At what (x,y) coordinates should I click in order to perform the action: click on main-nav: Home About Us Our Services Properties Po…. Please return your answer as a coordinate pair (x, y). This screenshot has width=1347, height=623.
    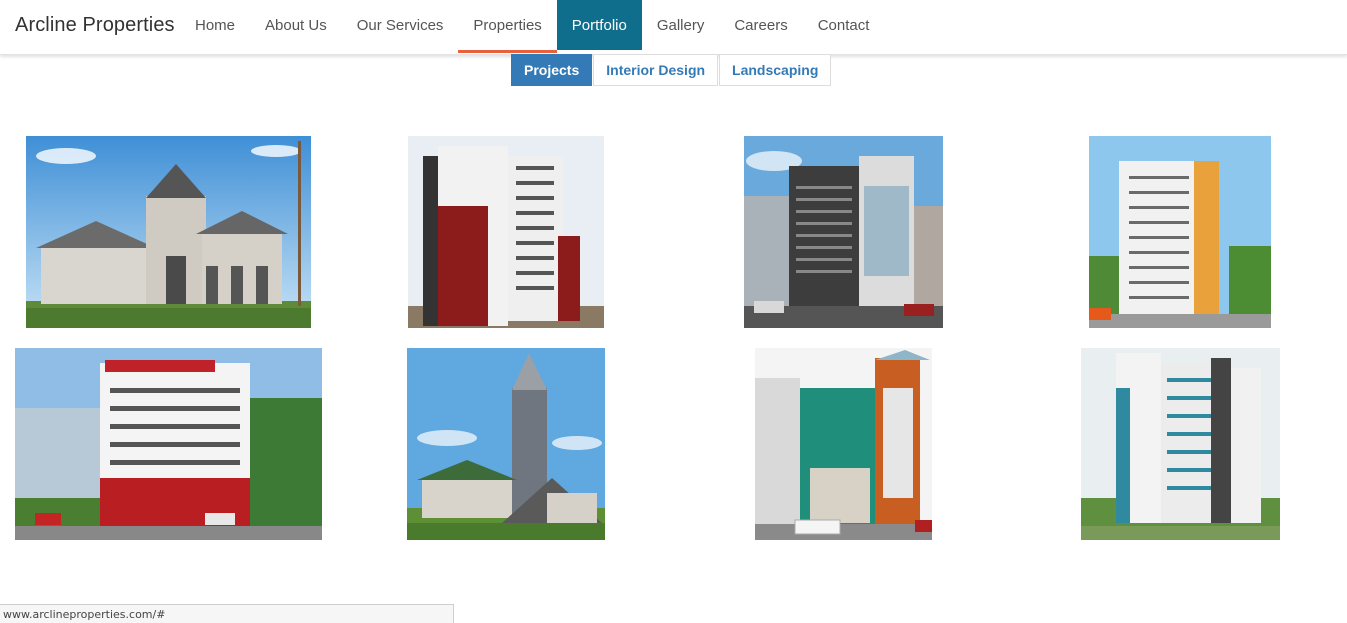
    Looking at the image, I should click on (532, 26).